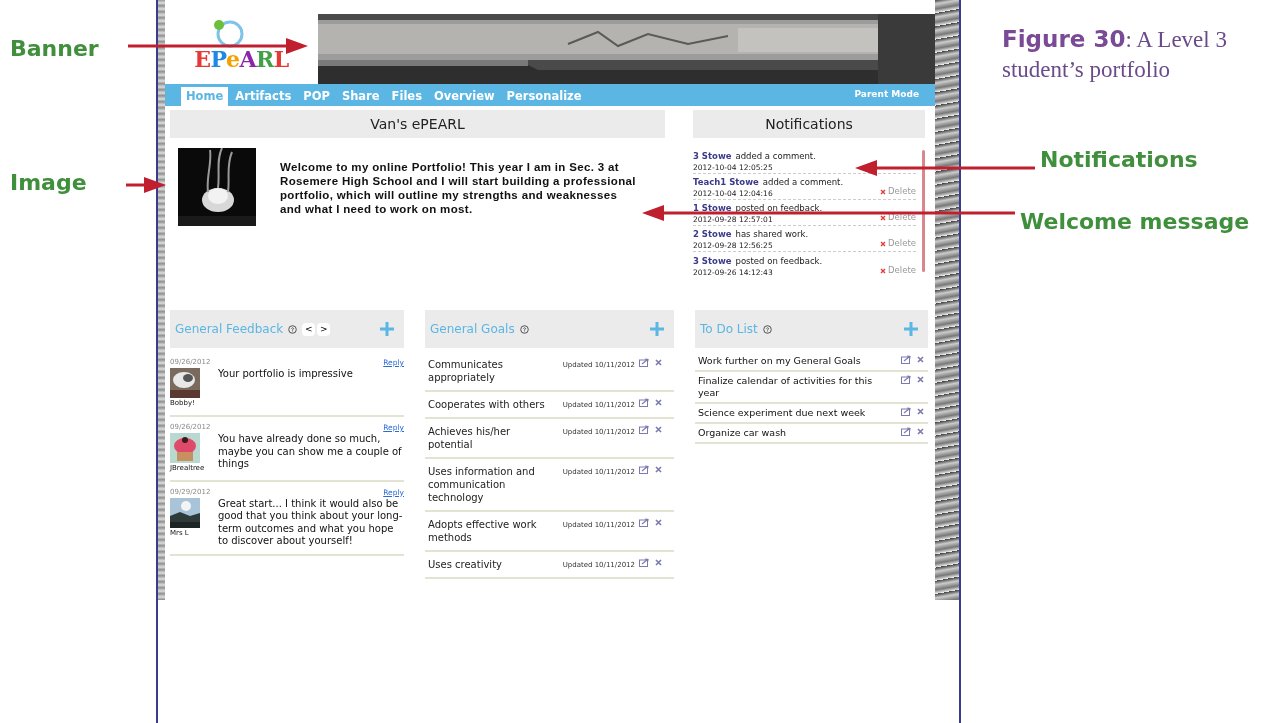  What do you see at coordinates (788, 361) in the screenshot?
I see `todo-item: Work further on my General Goals` at bounding box center [788, 361].